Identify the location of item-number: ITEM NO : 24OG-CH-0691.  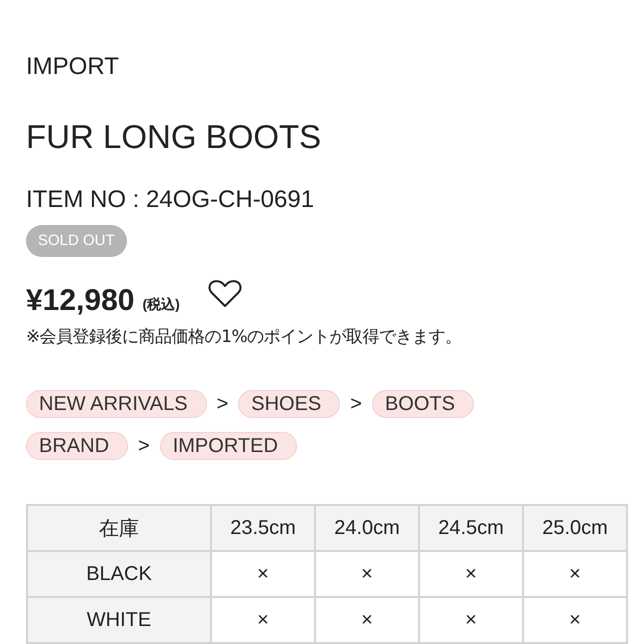
(171, 200).